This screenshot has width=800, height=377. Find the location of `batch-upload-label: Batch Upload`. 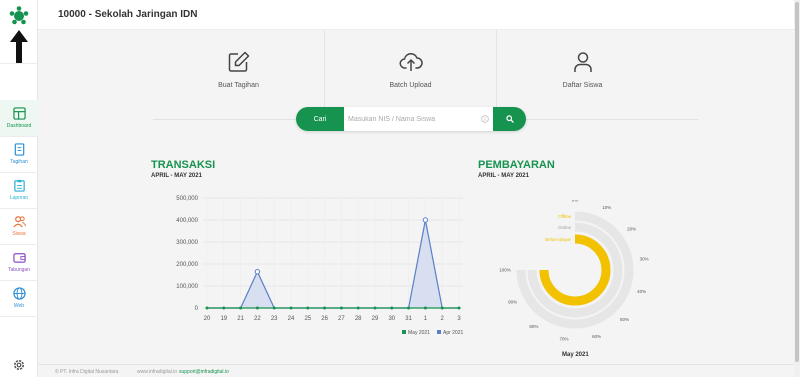

batch-upload-label: Batch Upload is located at coordinates (410, 85).